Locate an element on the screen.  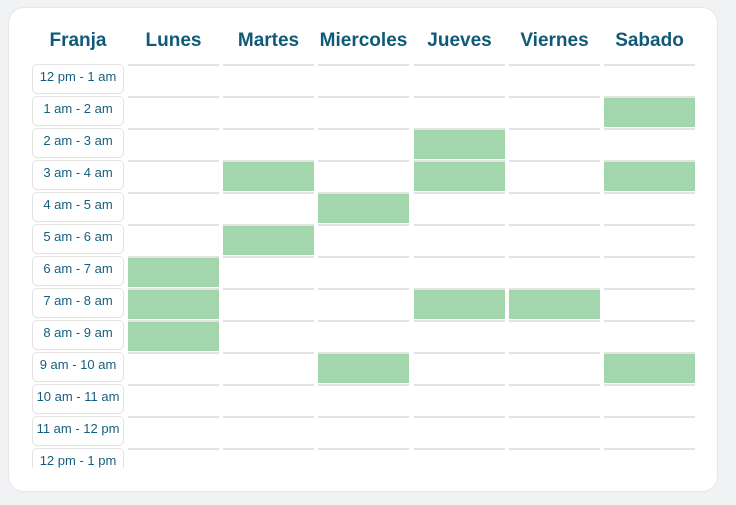
slot-label: 7 am - 8 am is located at coordinates (78, 303).